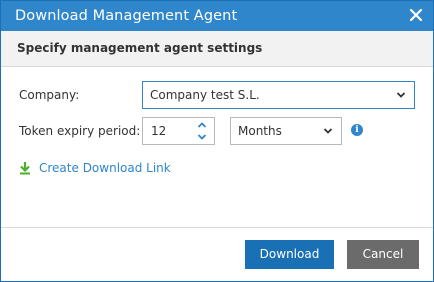 This screenshot has width=434, height=282. What do you see at coordinates (357, 130) in the screenshot?
I see `info-icon: i` at bounding box center [357, 130].